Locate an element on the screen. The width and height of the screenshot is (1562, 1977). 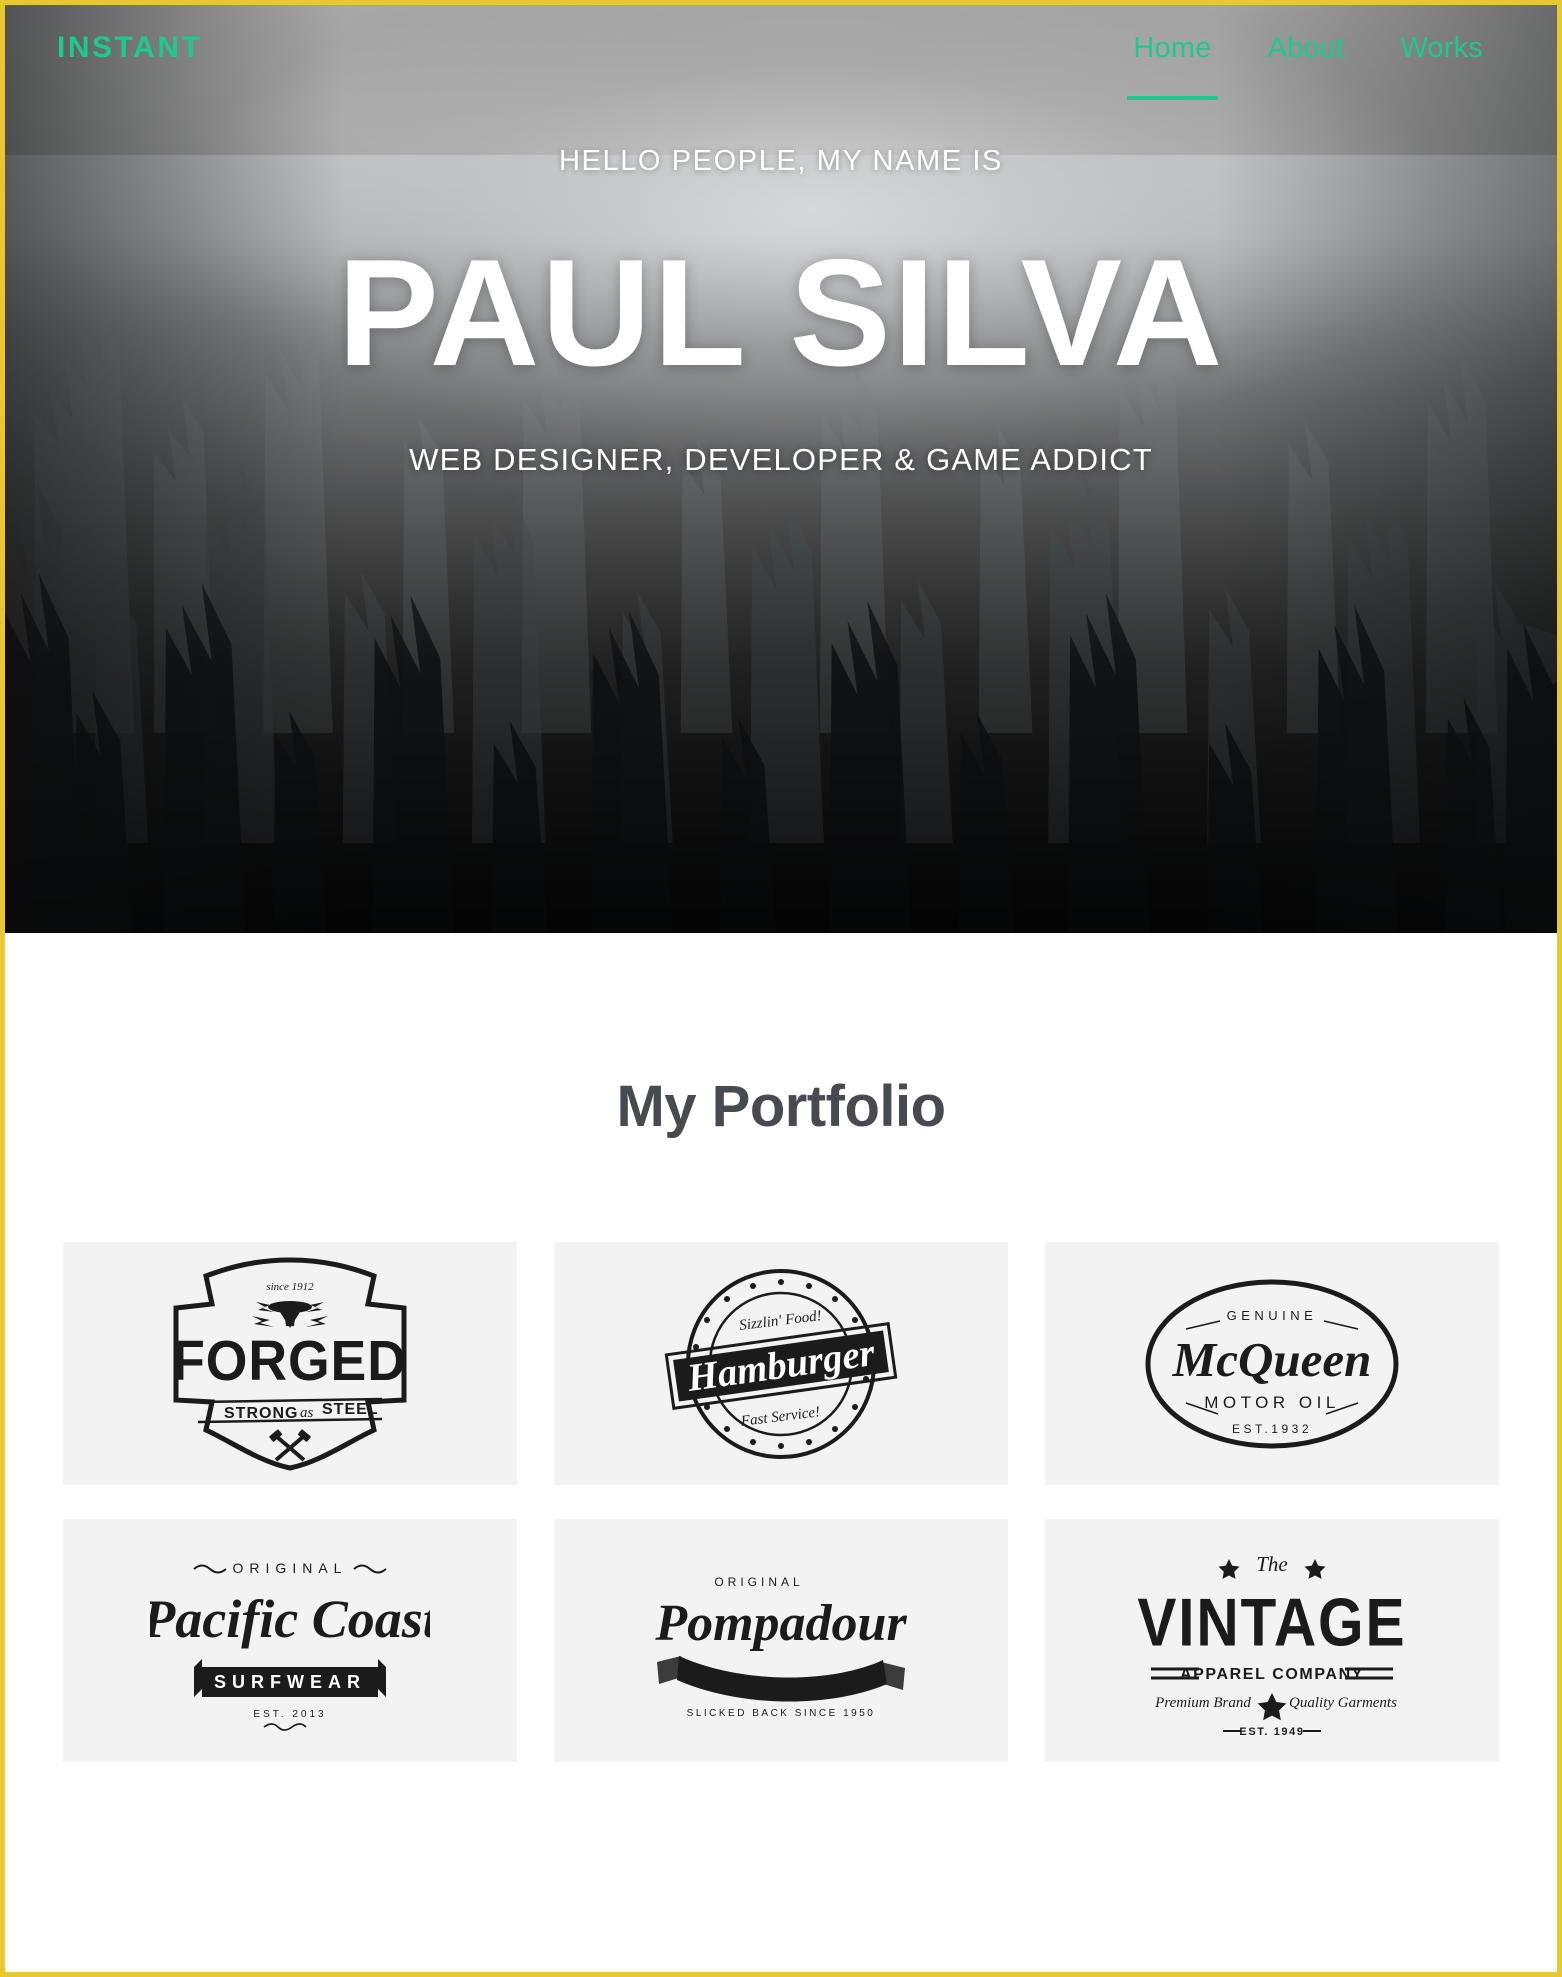
nav-item-about: About is located at coordinates (1306, 53).